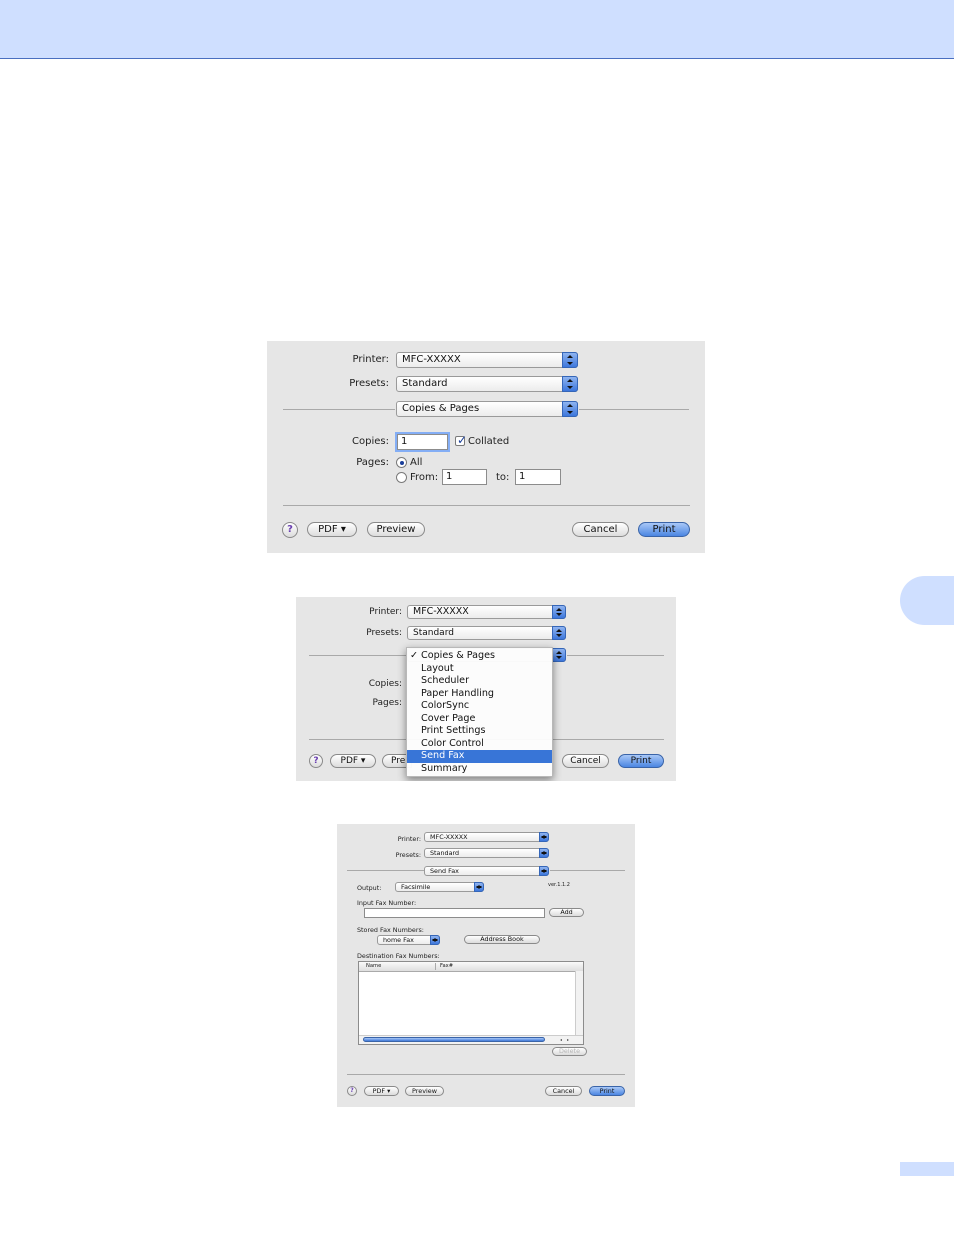 Image resolution: width=954 pixels, height=1235 pixels. Describe the element at coordinates (479, 744) in the screenshot. I see `menu-item-color-control: Color Control` at that location.